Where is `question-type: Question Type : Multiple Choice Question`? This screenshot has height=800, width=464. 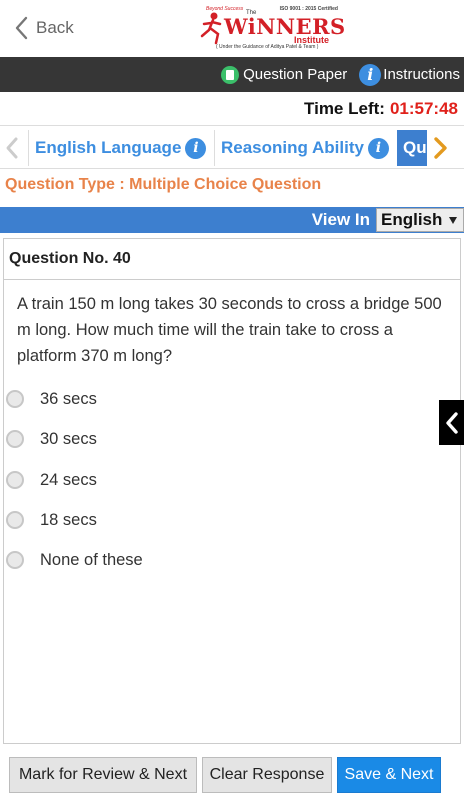
question-type: Question Type : Multiple Choice Question is located at coordinates (163, 184).